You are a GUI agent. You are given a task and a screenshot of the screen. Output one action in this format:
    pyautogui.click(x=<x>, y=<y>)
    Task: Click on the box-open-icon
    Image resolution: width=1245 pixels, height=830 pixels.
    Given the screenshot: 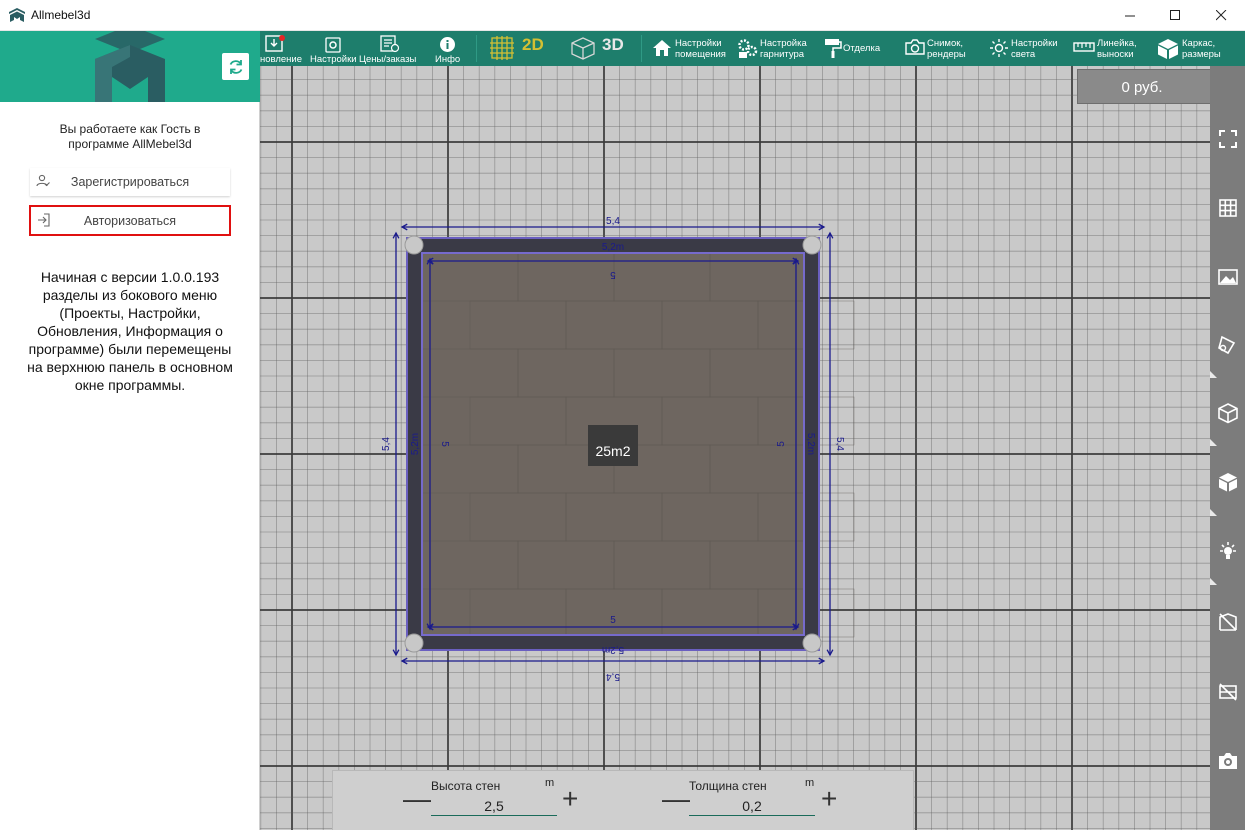 What is the action you would take?
    pyautogui.click(x=1228, y=413)
    